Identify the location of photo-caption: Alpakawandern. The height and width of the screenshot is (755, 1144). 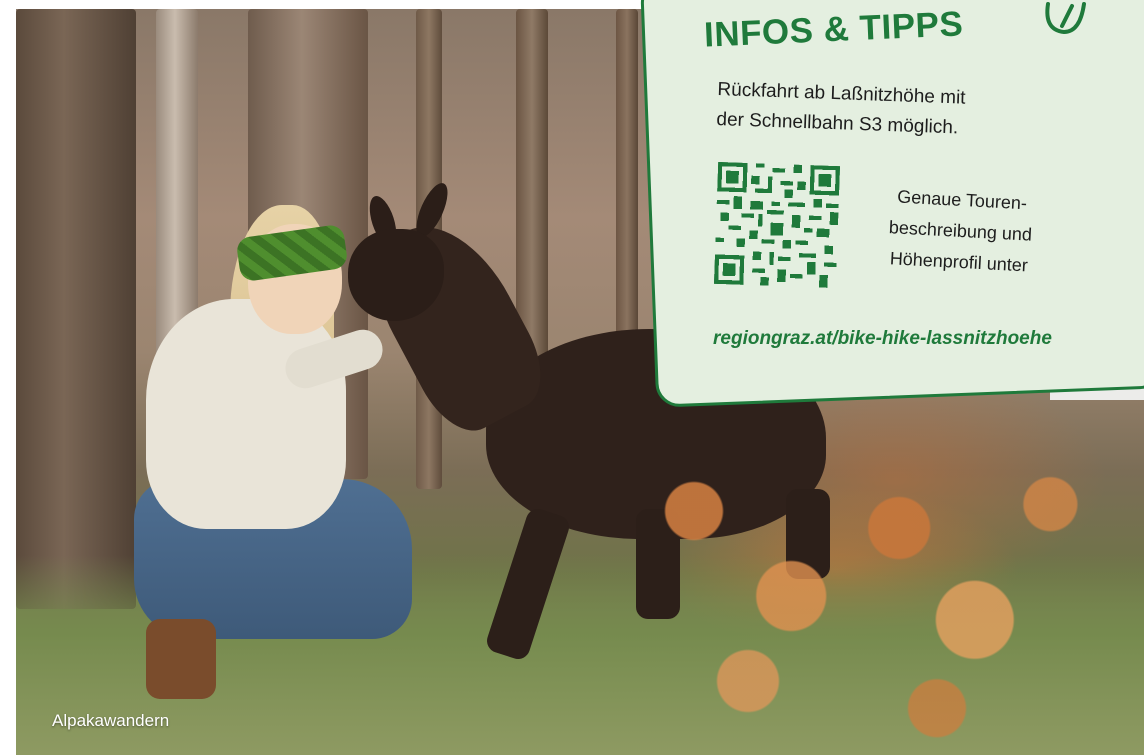
(111, 720).